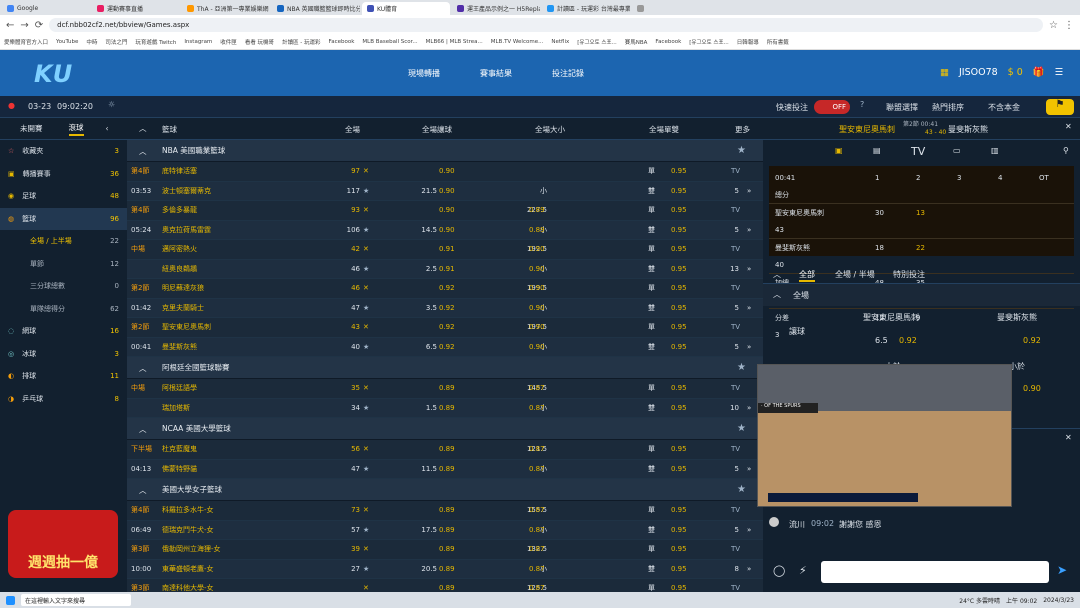 This screenshot has width=1080, height=608. Describe the element at coordinates (26, 42) in the screenshot. I see `bookmark-item: 愛樂體育官方入口` at that location.